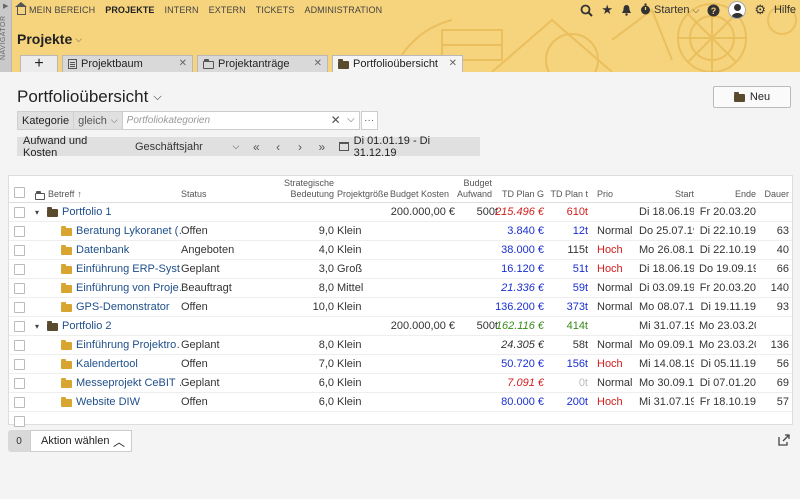 This screenshot has height=499, width=800. What do you see at coordinates (397, 63) in the screenshot?
I see `tab-portfoliouebersicht: Portfolioübersicht ✕` at bounding box center [397, 63].